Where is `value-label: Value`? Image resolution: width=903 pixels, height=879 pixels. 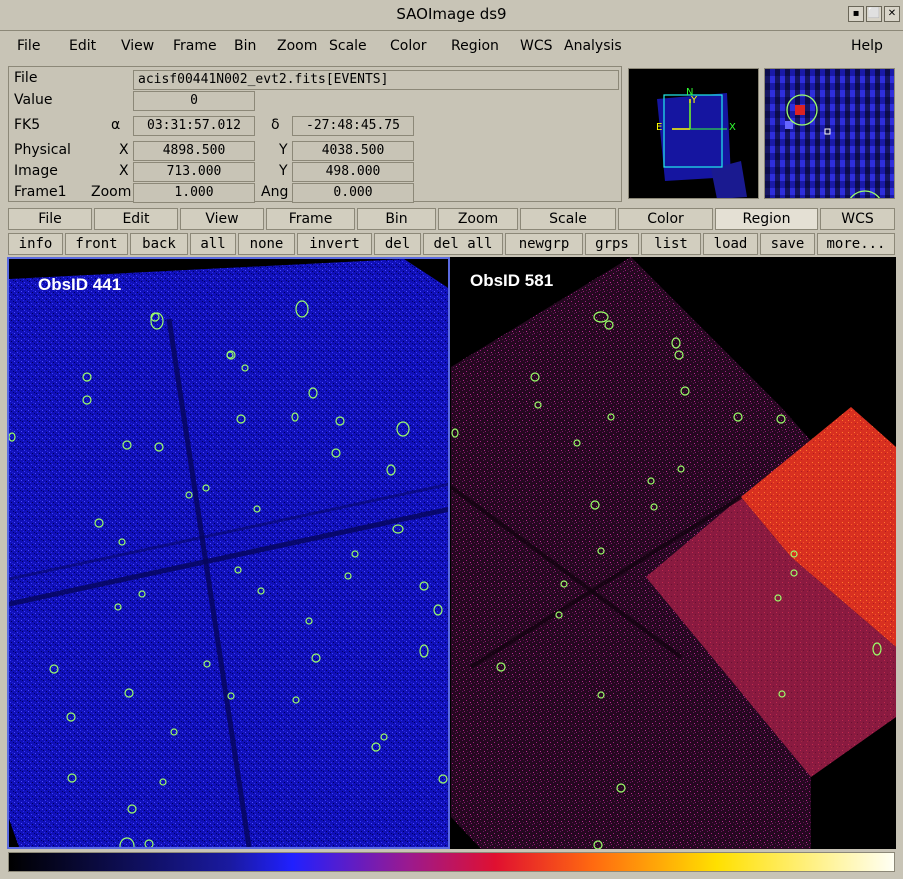
value-label: Value is located at coordinates (33, 100).